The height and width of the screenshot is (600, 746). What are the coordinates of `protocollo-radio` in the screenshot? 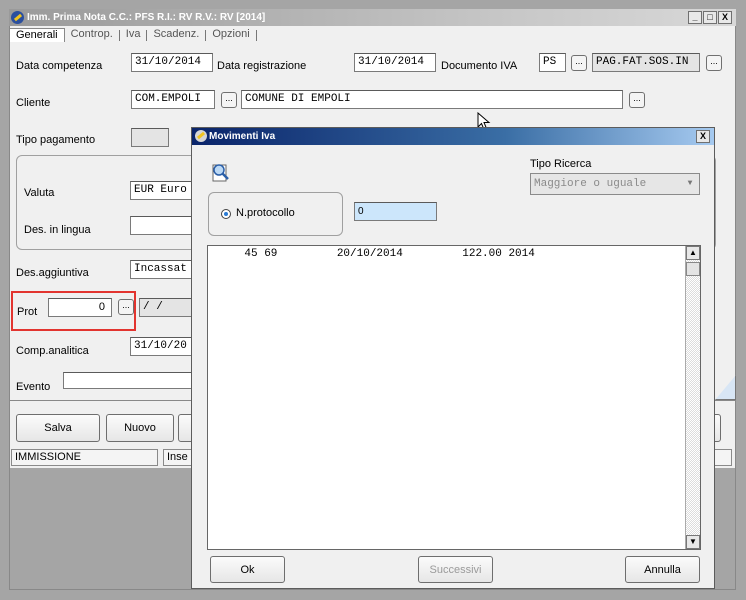 It's located at (226, 214).